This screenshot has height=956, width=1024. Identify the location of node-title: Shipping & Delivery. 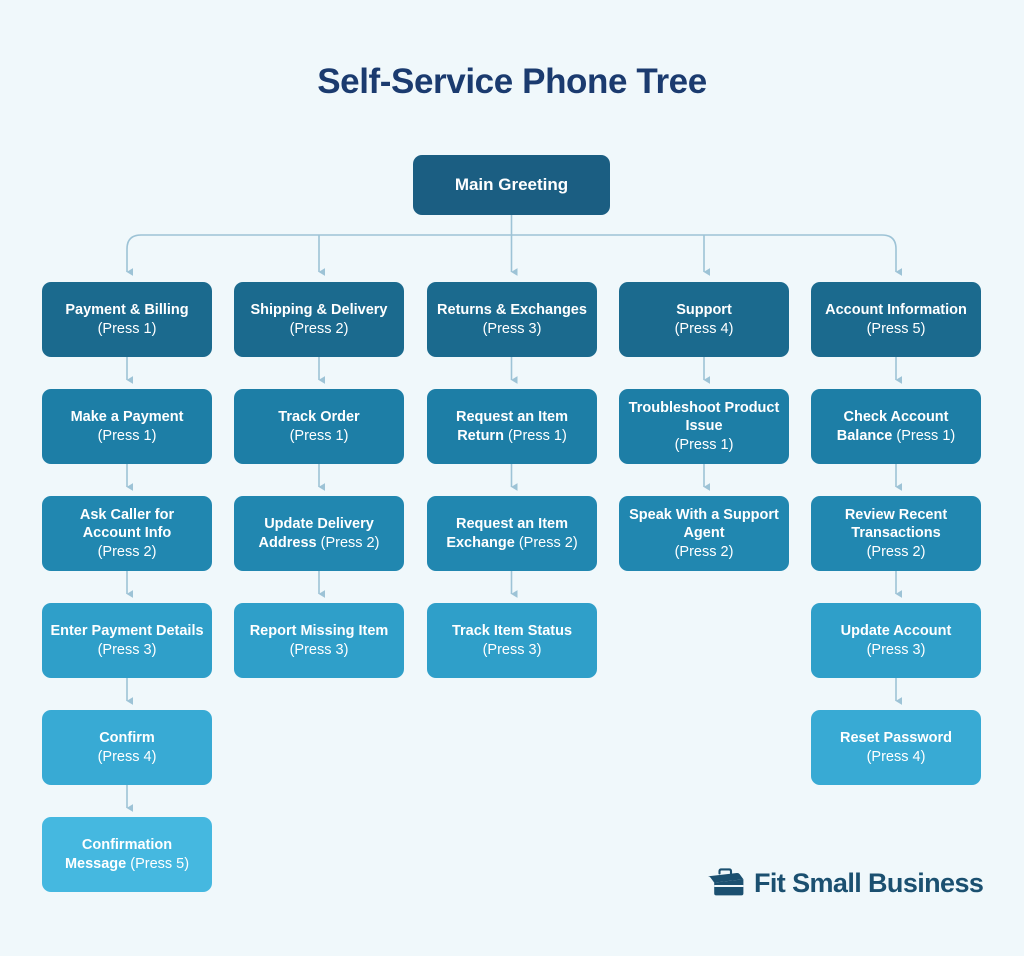
(319, 309).